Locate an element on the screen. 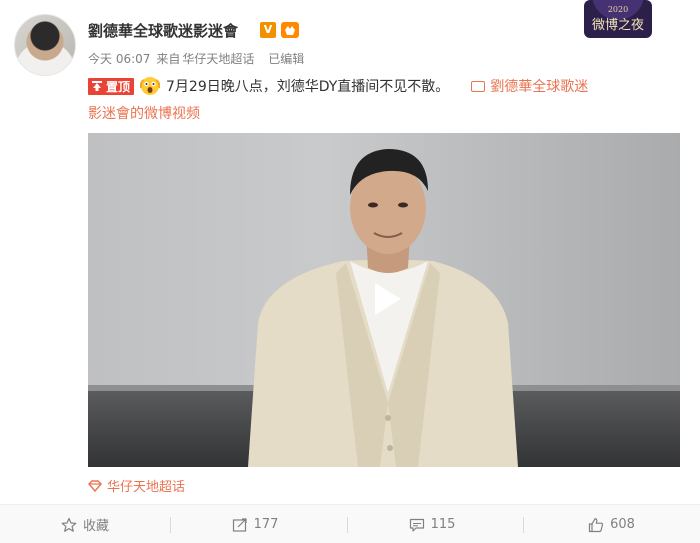 The height and width of the screenshot is (543, 700). fan-club-badge-icon is located at coordinates (290, 30).